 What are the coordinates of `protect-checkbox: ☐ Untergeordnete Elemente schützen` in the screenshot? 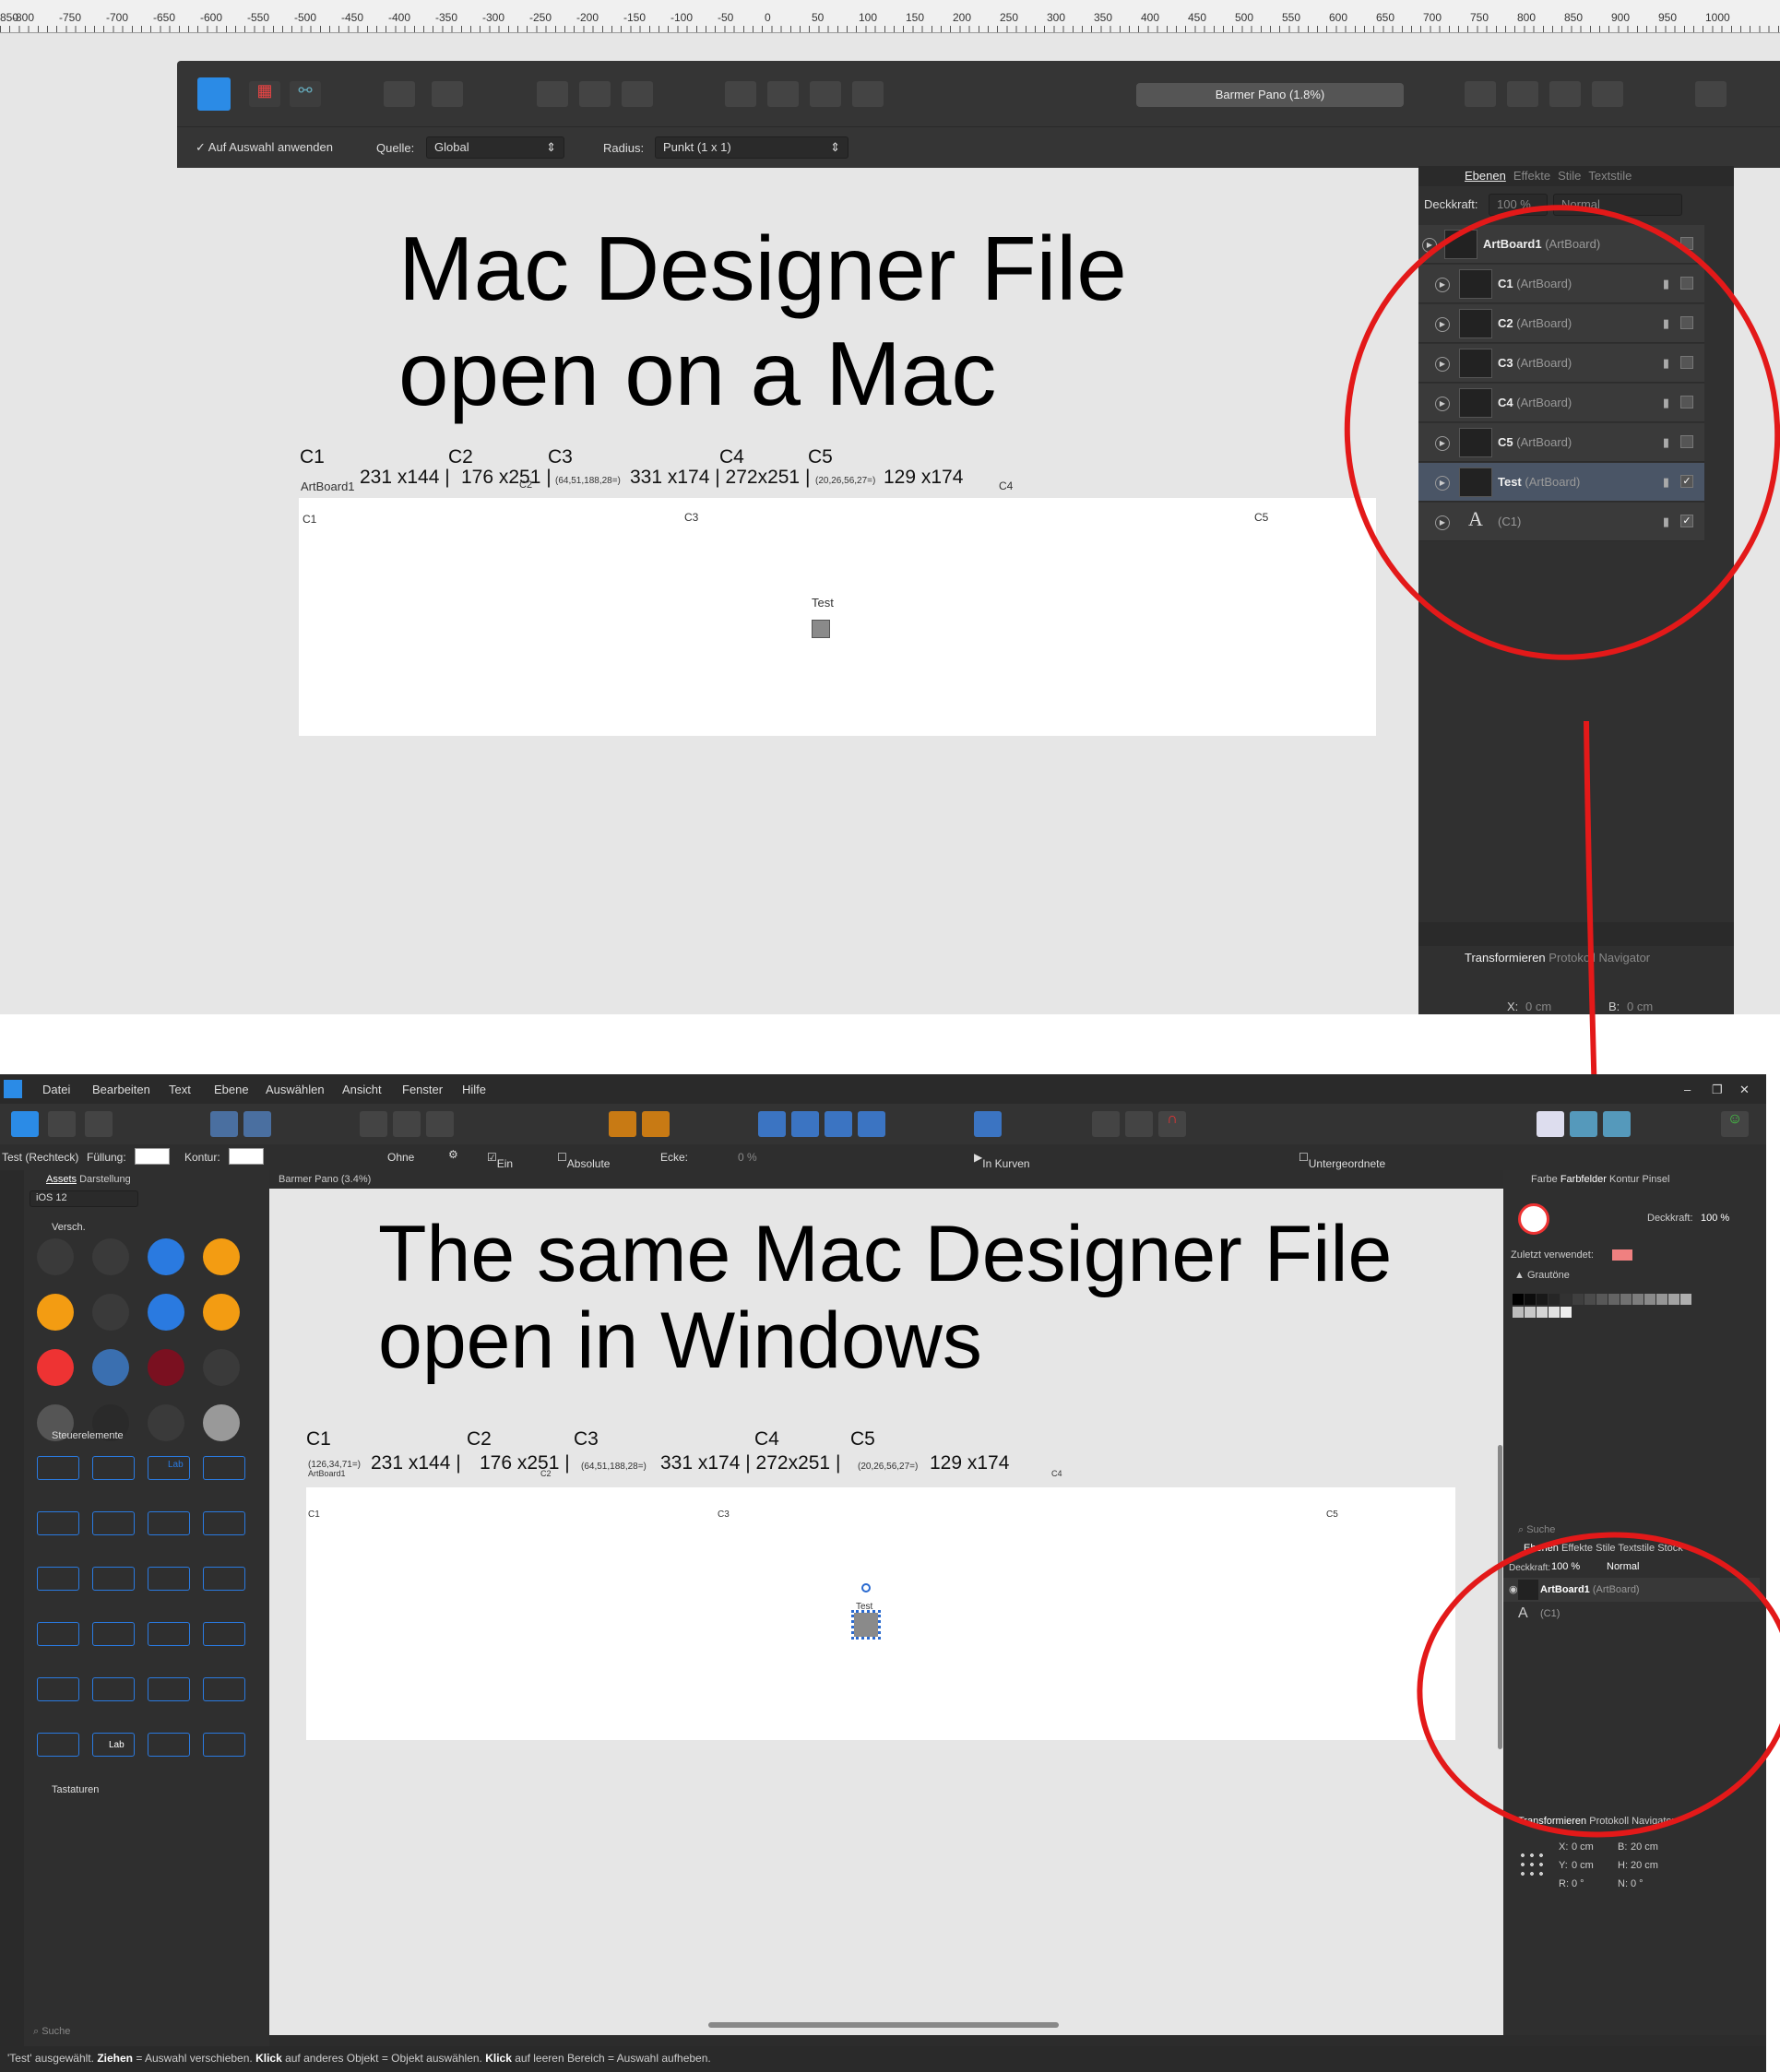 It's located at (1342, 1173).